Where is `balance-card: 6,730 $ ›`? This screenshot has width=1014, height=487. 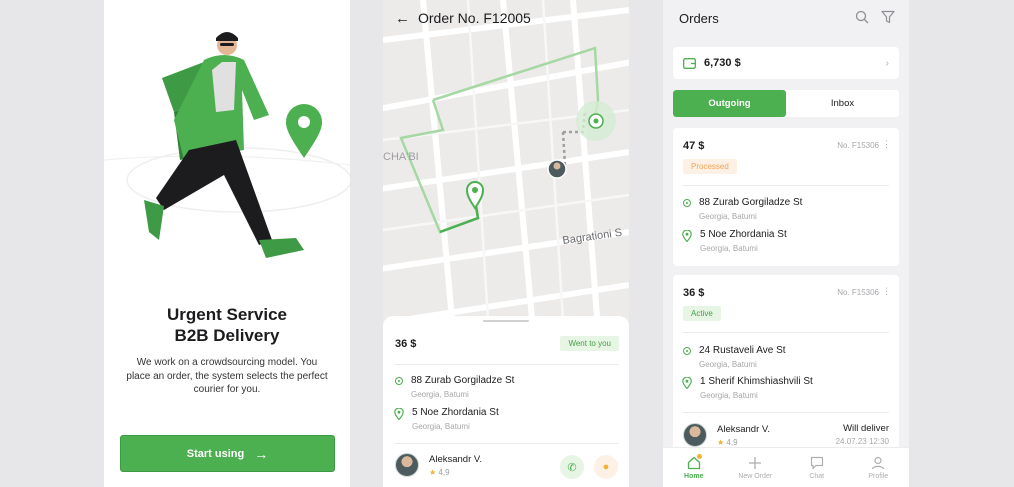
balance-card: 6,730 $ › is located at coordinates (786, 63).